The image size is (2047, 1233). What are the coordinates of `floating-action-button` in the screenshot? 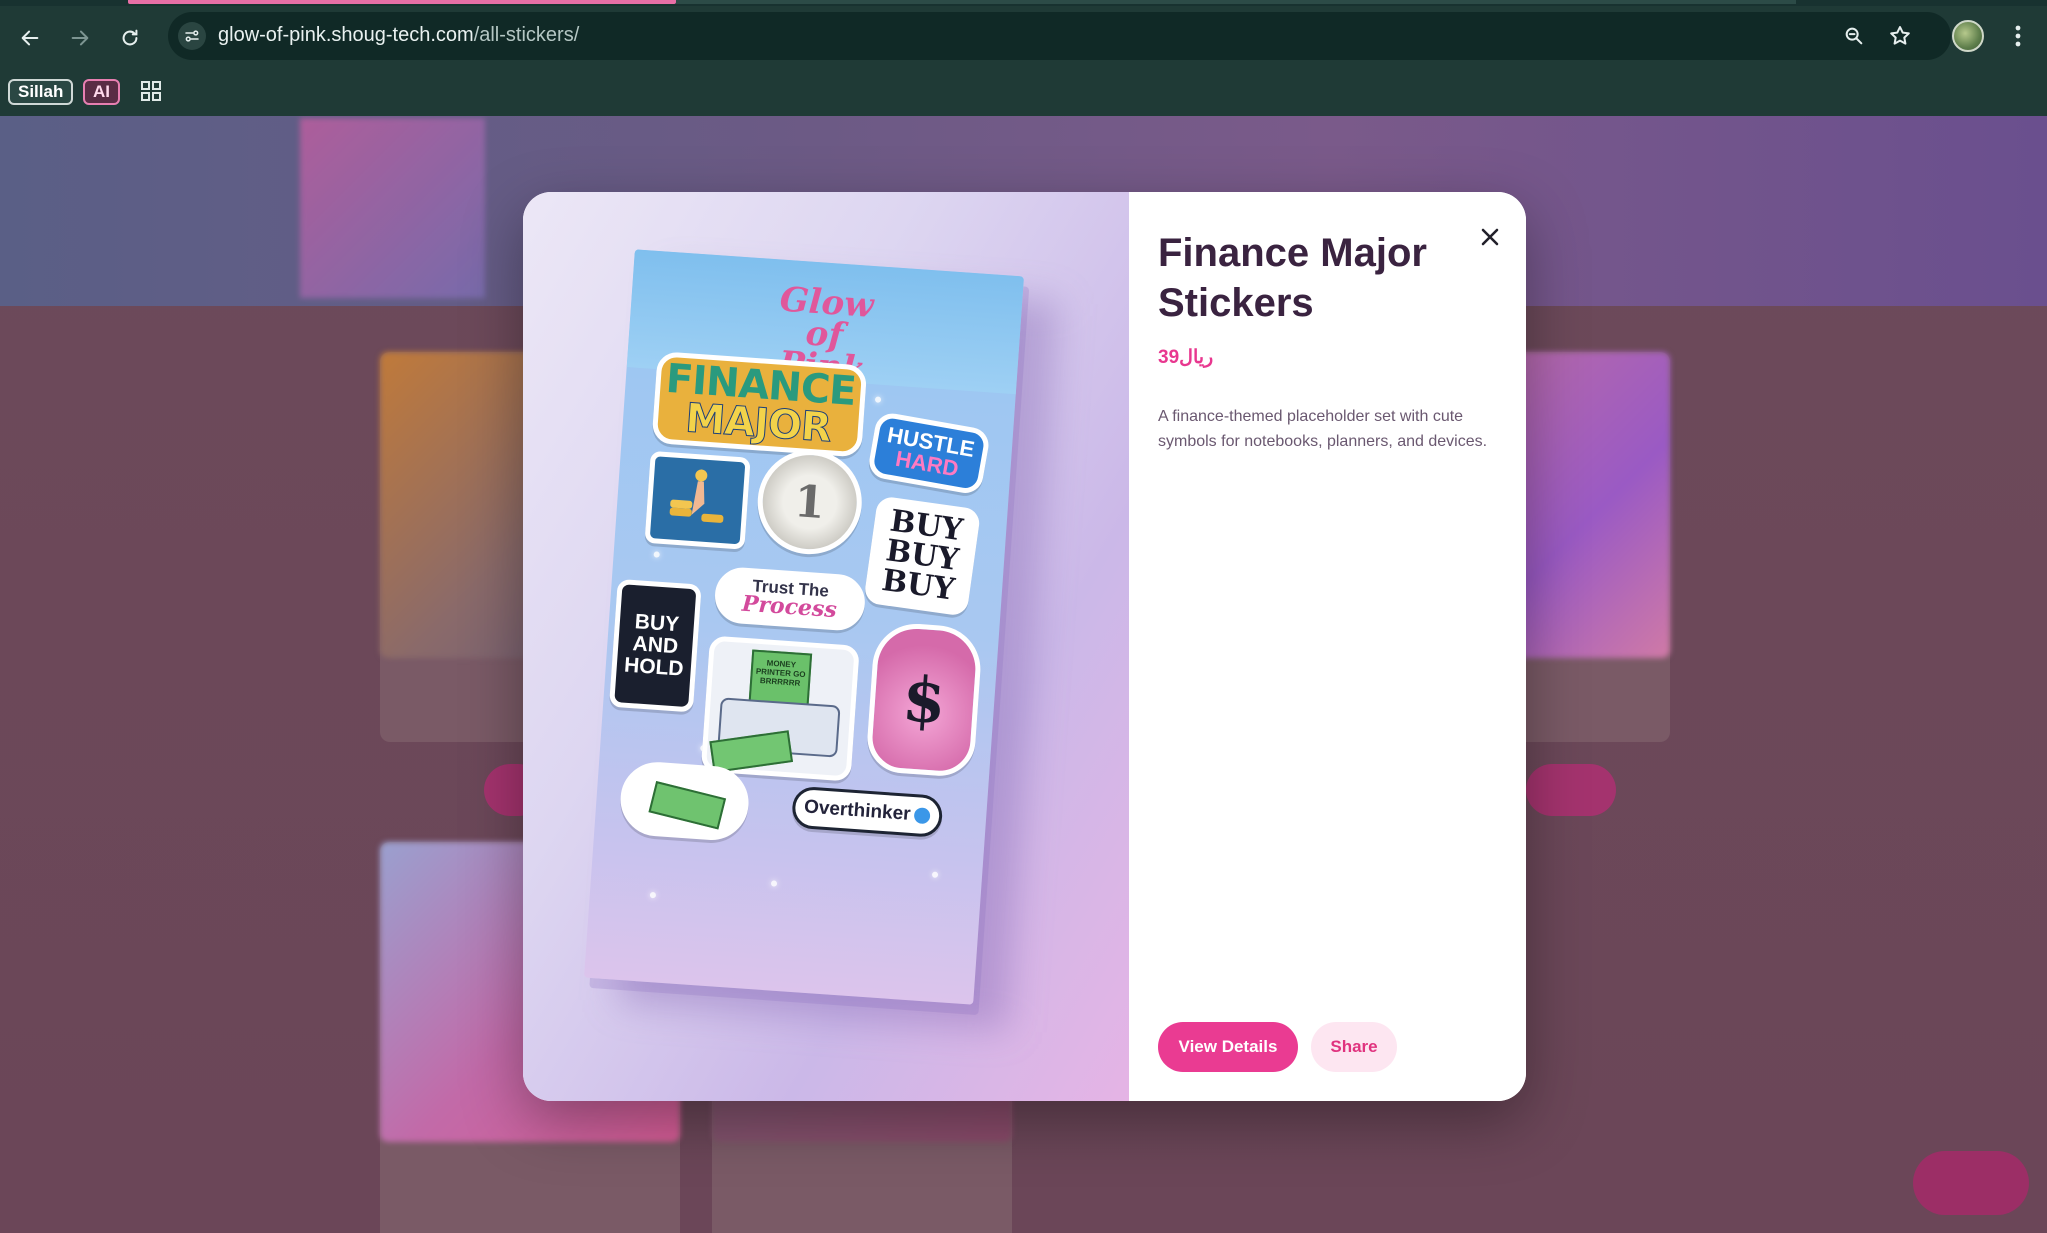 It's located at (1971, 1183).